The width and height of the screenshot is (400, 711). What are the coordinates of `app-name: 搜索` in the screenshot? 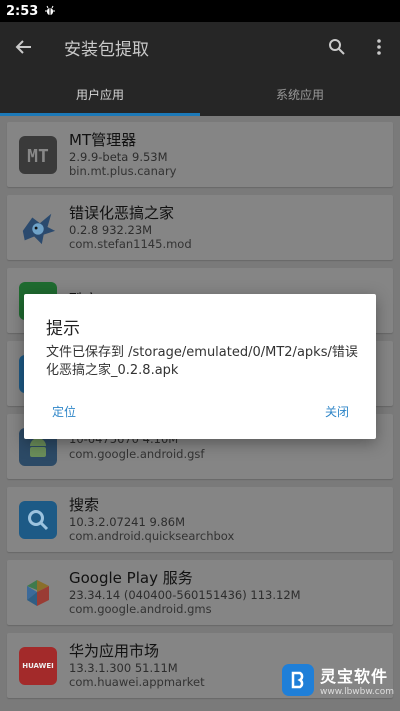 It's located at (84, 504).